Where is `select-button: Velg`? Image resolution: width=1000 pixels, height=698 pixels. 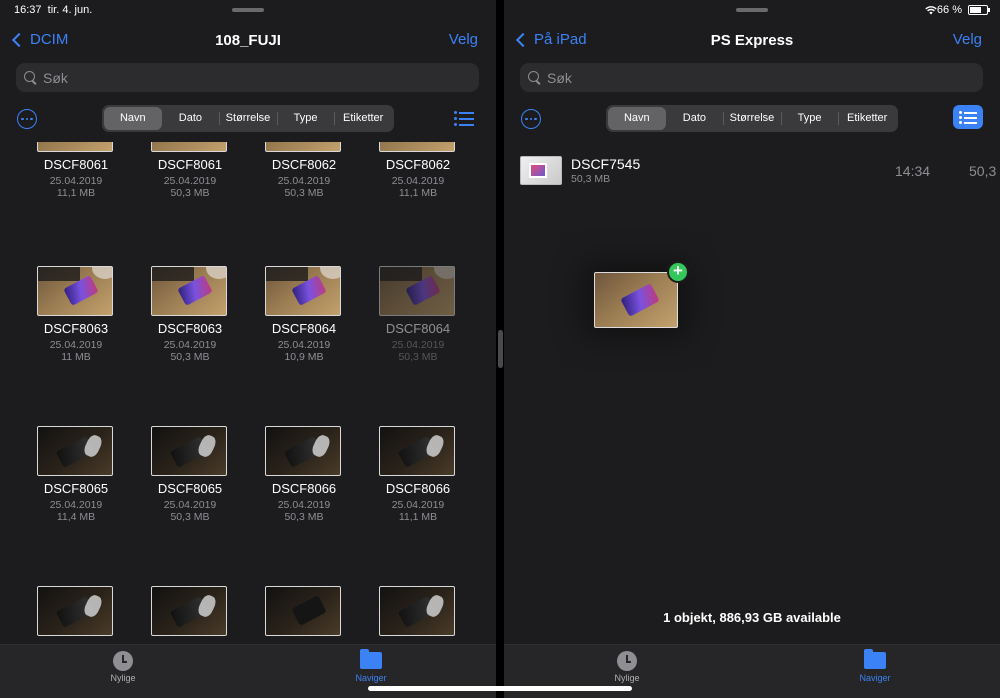
select-button: Velg is located at coordinates (463, 39).